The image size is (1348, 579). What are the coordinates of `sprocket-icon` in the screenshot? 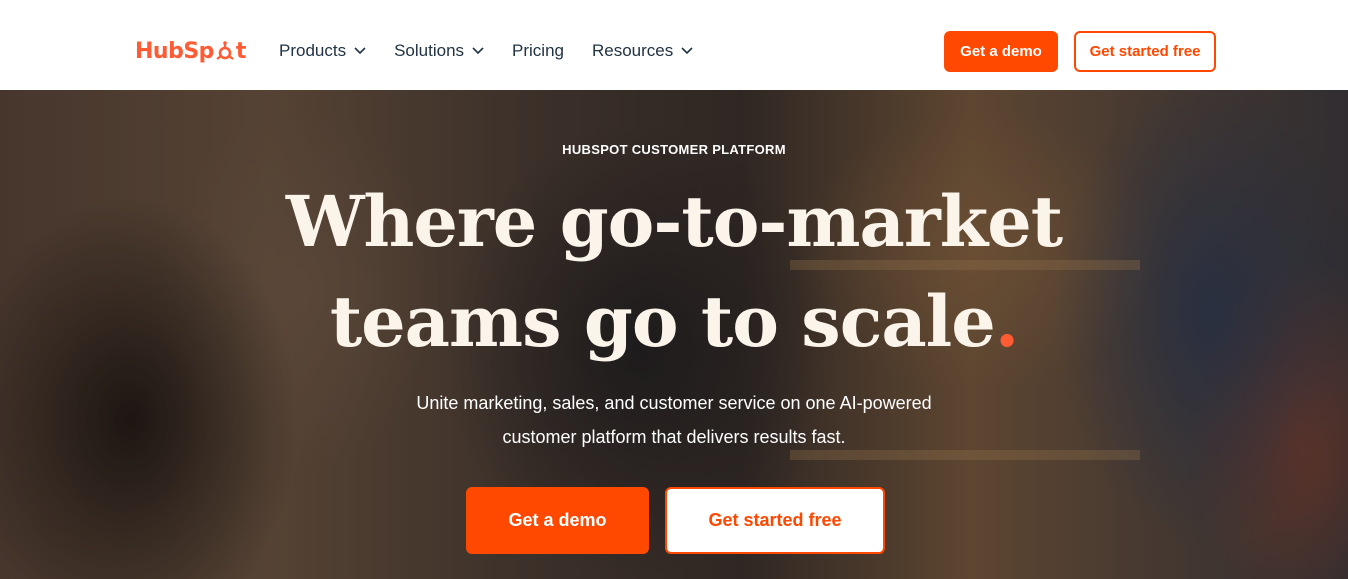 It's located at (225, 50).